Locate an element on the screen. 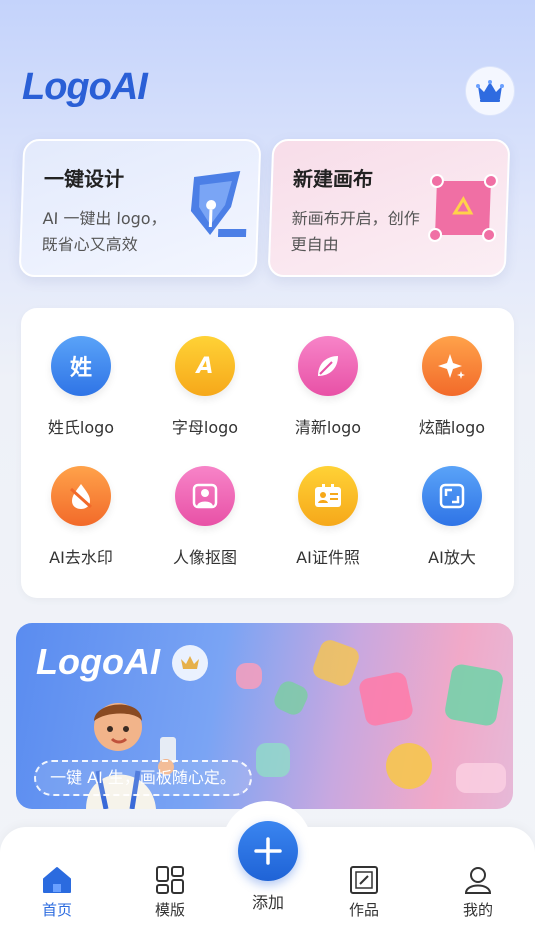 This screenshot has height=951, width=535. tool-label: AI去水印 is located at coordinates (81, 557).